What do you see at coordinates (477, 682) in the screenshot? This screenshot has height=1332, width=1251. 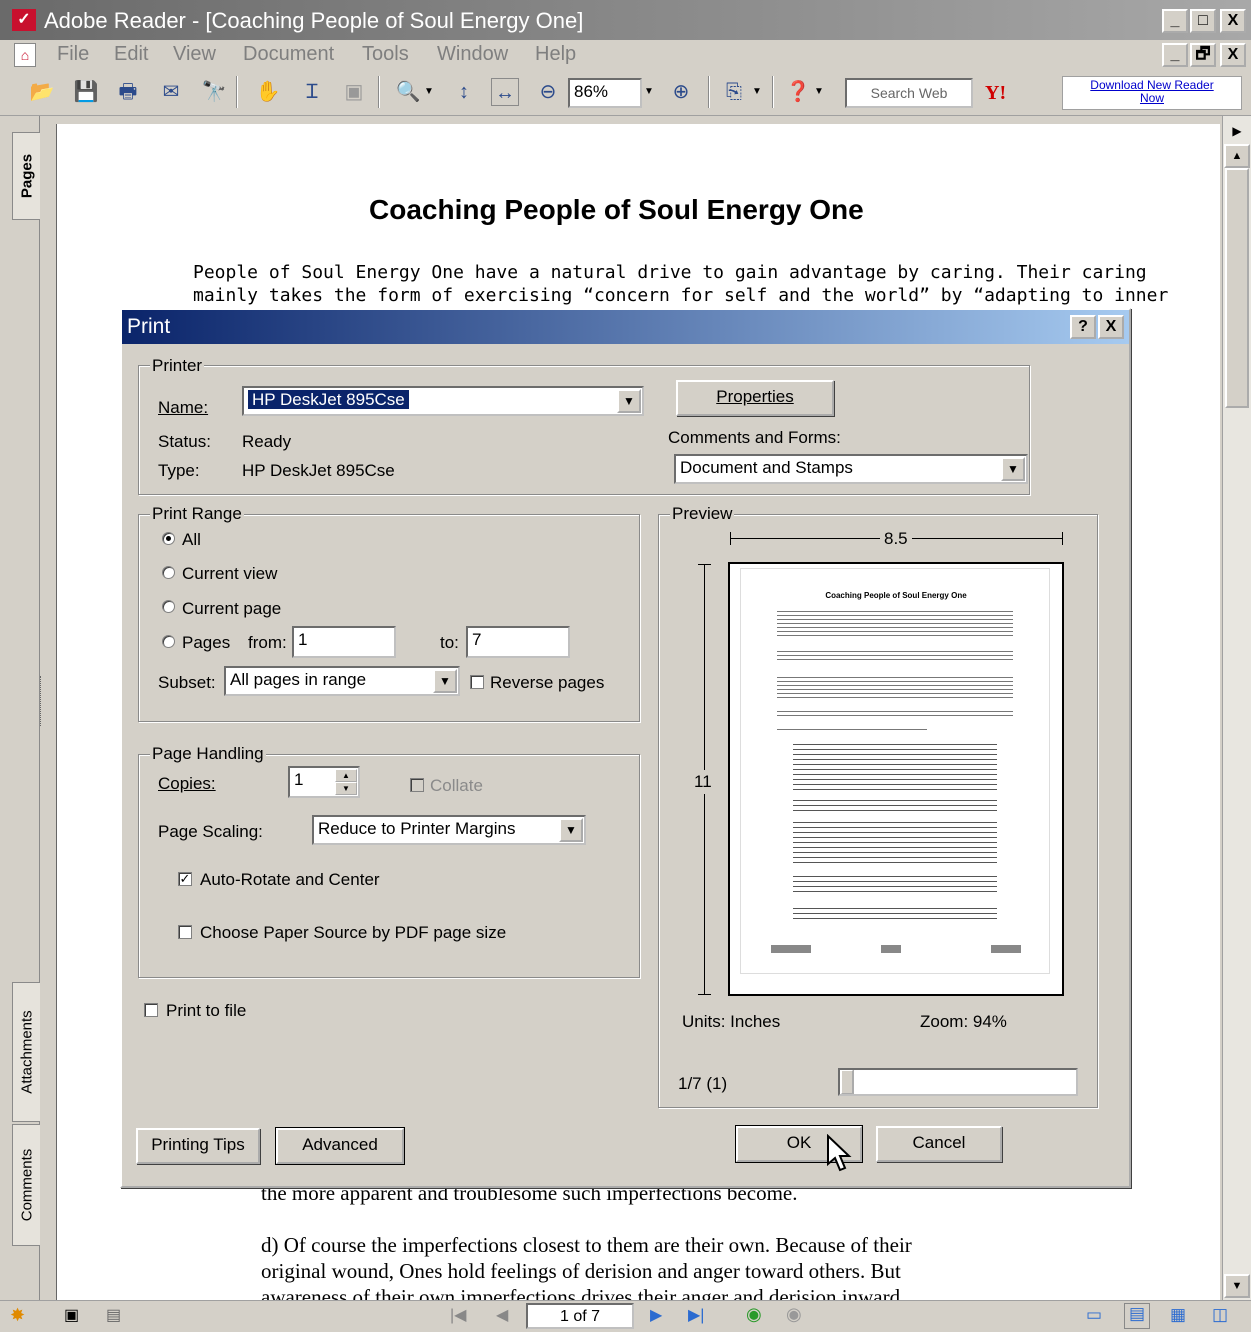 I see `reverse-pages-checkbox` at bounding box center [477, 682].